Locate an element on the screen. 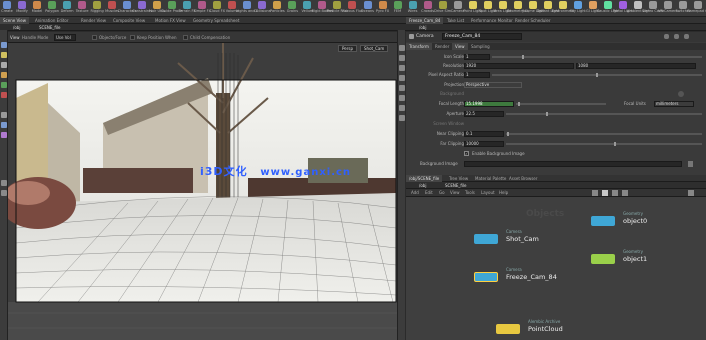 This screenshot has height=340, width=706. child-comp-label: Child Compensation is located at coordinates (210, 37).